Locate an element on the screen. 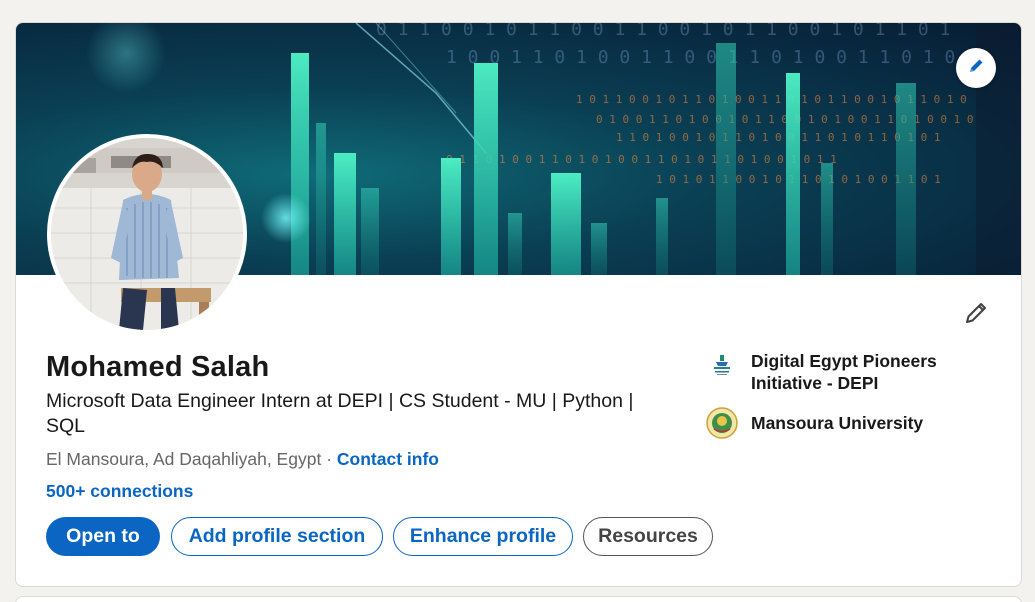  next-section-card is located at coordinates (518, 599).